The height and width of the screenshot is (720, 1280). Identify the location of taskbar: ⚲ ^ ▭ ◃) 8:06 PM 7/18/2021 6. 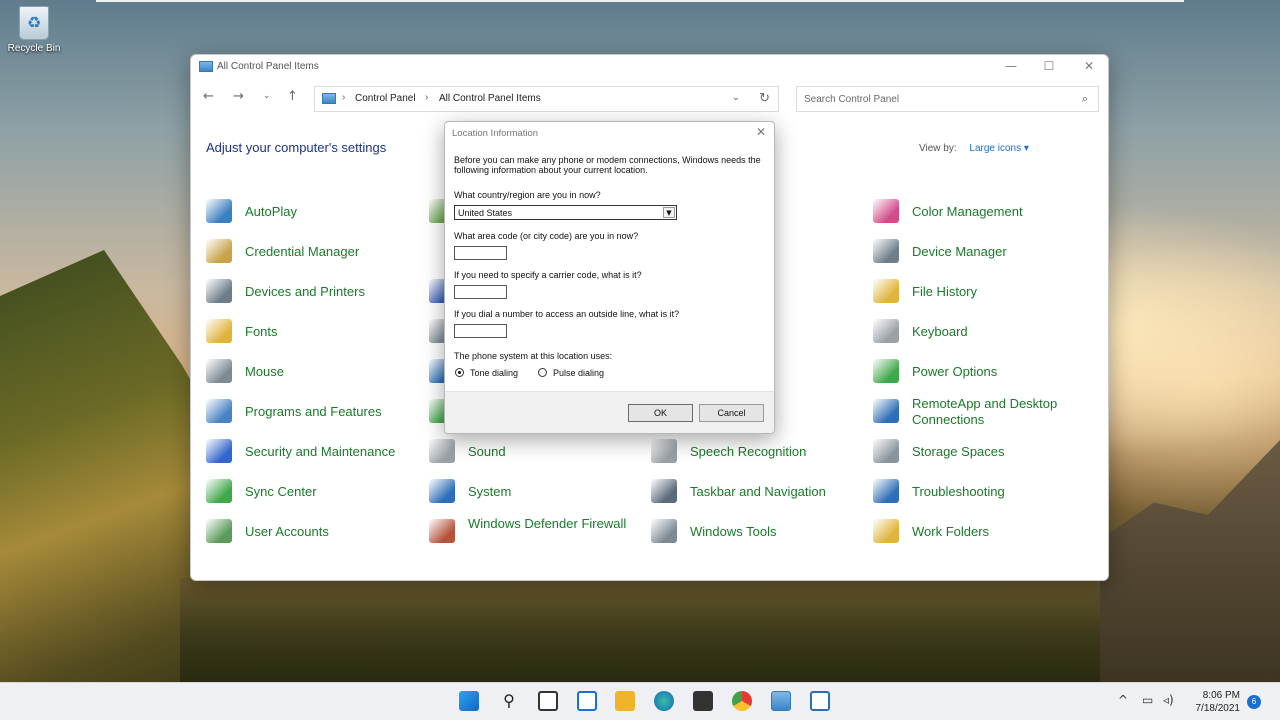
(640, 701).